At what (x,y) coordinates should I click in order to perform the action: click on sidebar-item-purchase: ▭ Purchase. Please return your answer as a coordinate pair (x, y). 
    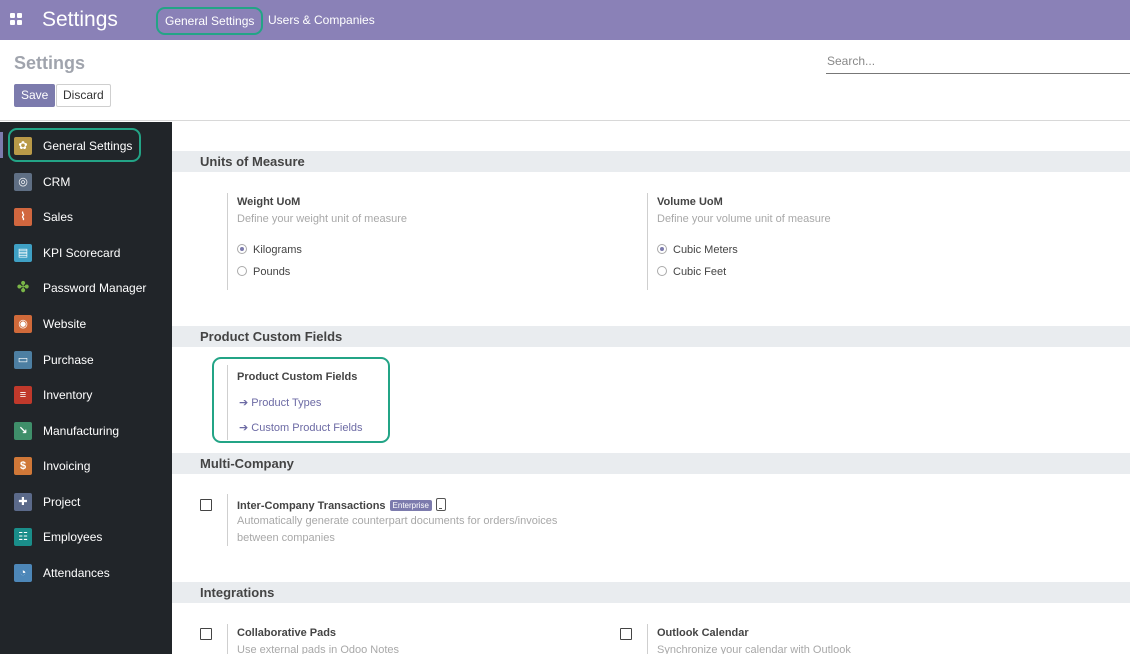
    Looking at the image, I should click on (86, 360).